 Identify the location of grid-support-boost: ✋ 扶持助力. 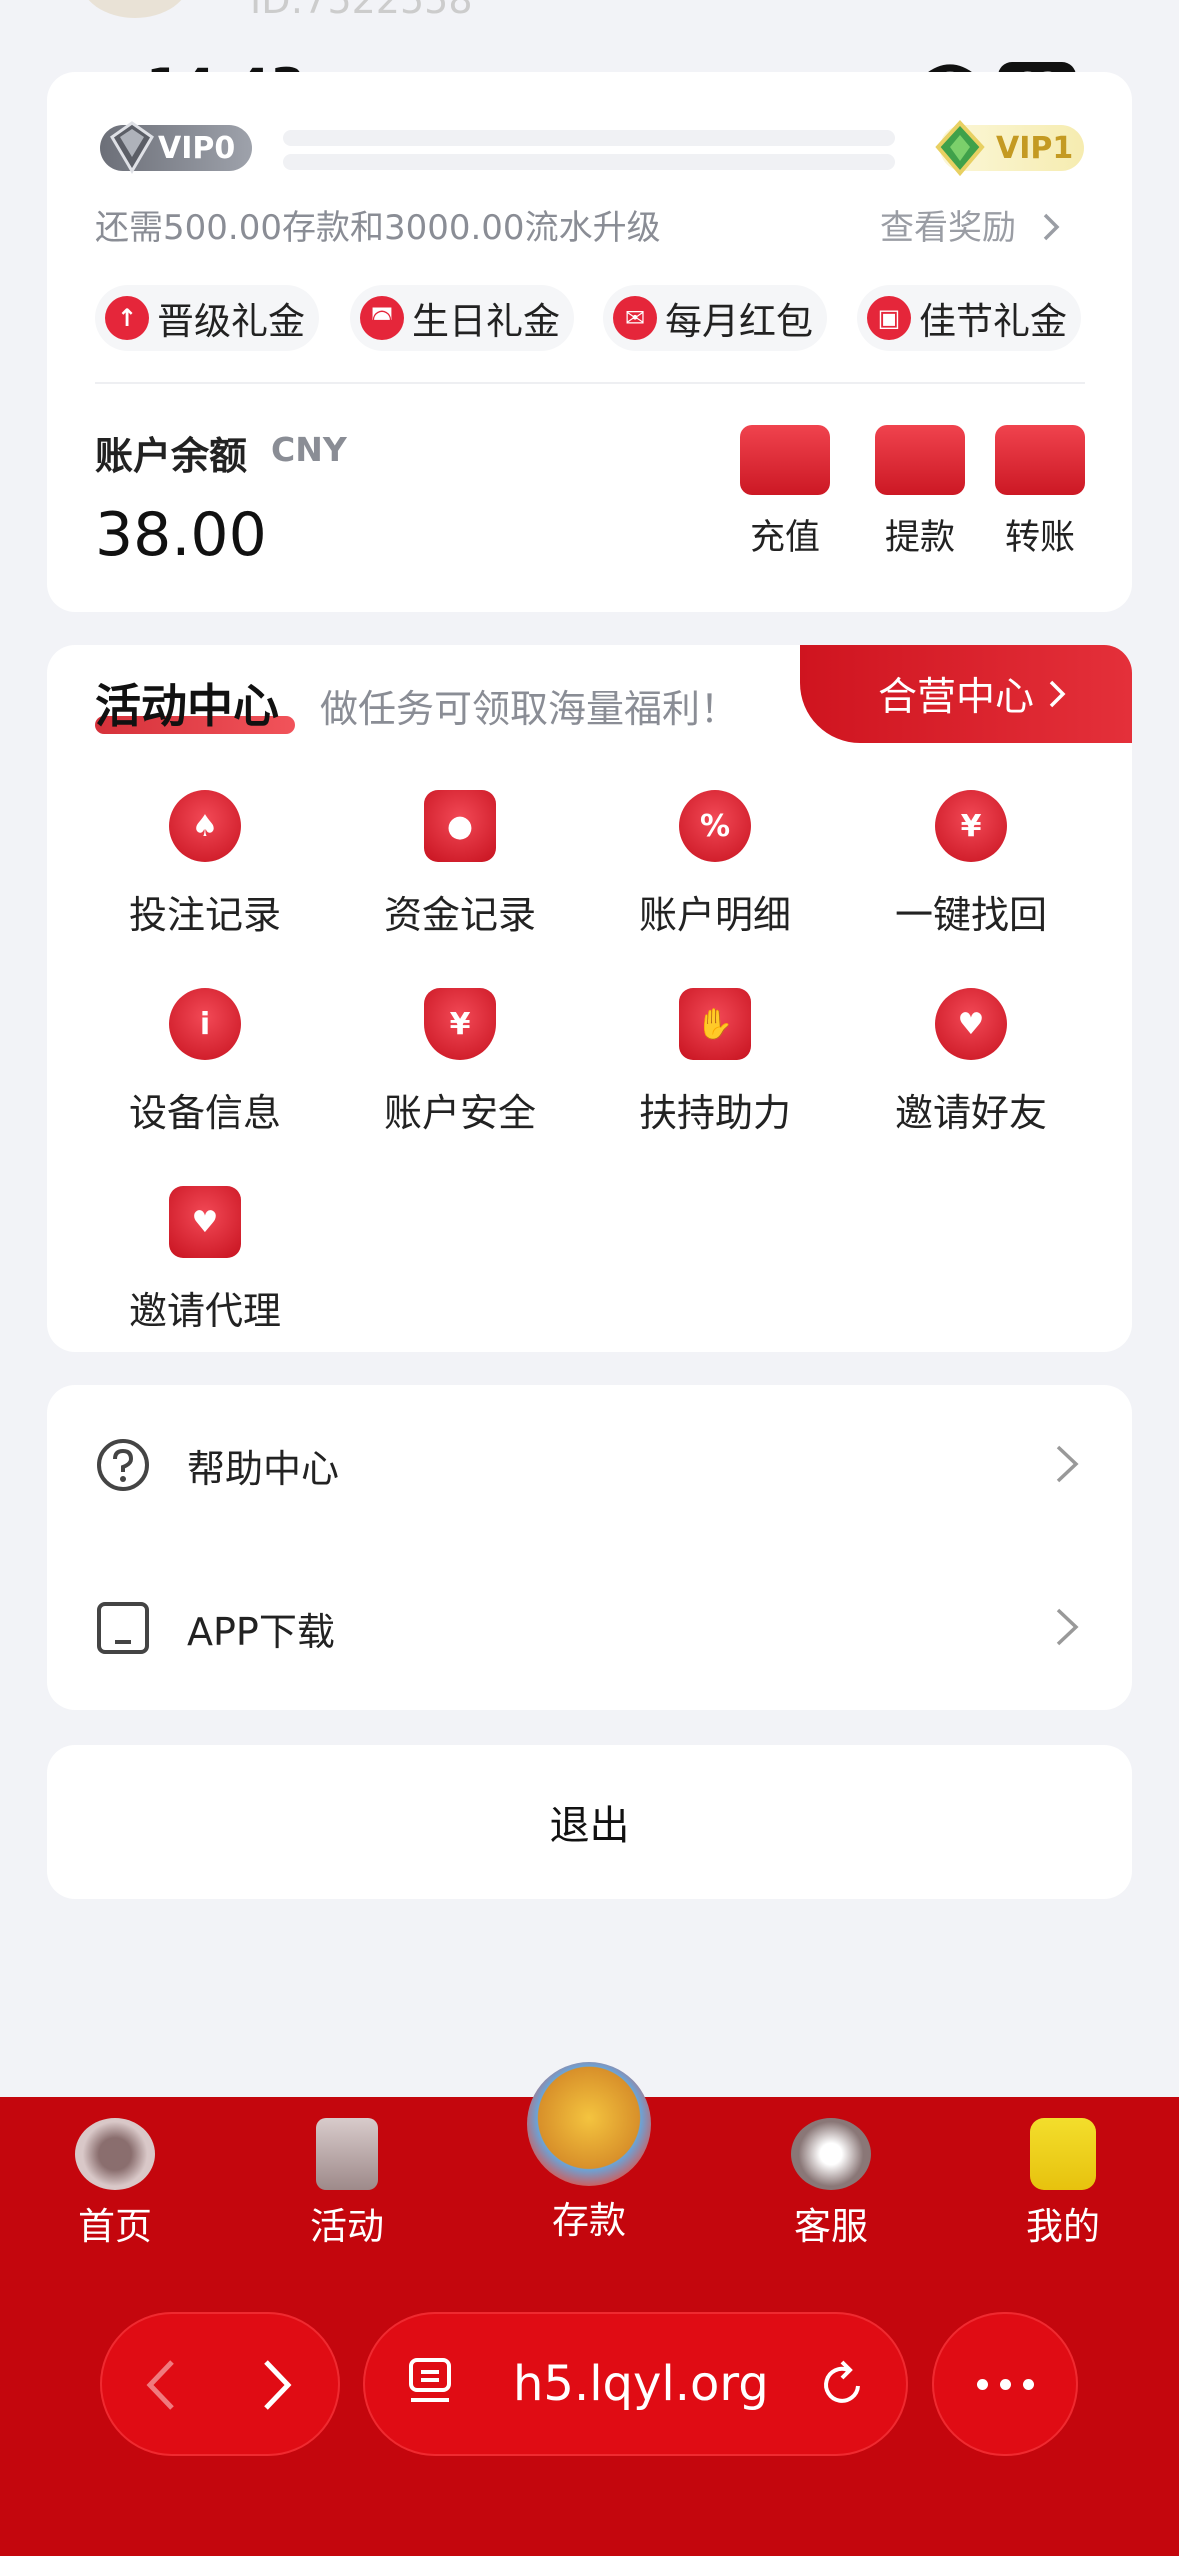
(715, 1062).